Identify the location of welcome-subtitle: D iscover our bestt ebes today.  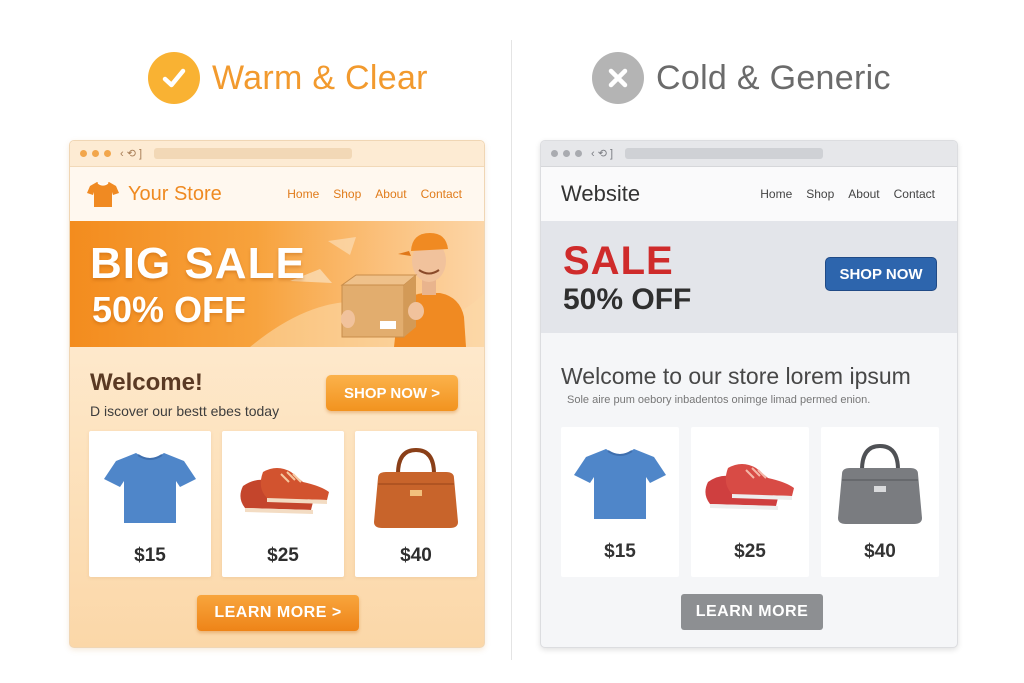
(185, 411).